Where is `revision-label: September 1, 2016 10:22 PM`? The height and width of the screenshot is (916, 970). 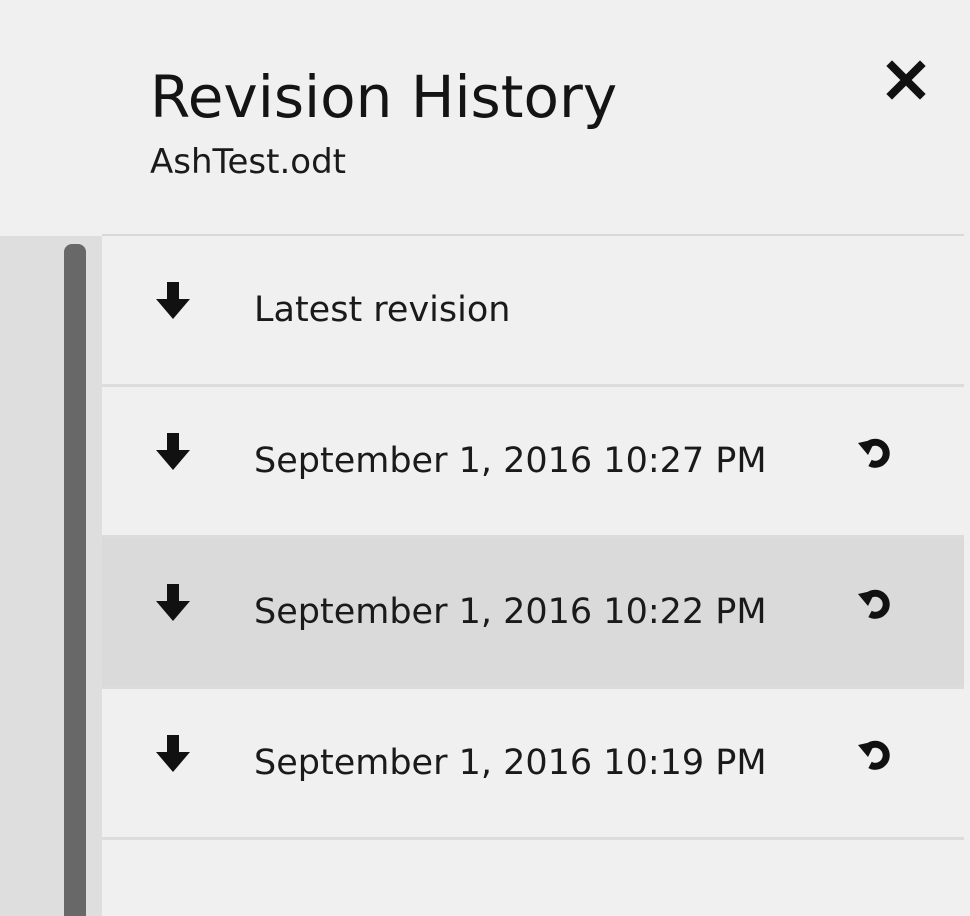 revision-label: September 1, 2016 10:22 PM is located at coordinates (510, 612).